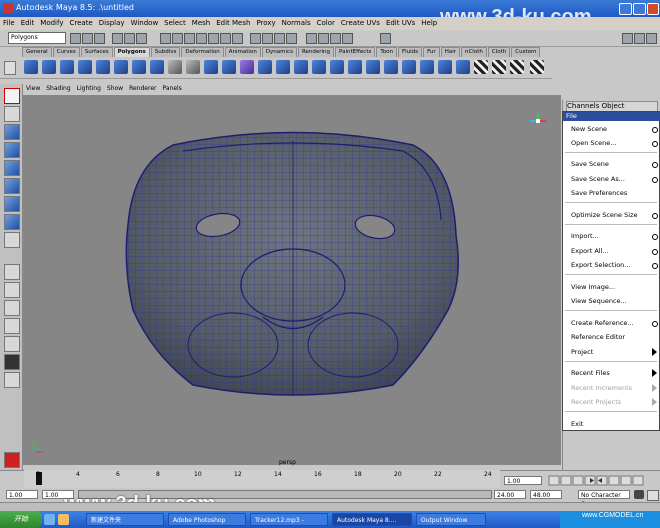 The image size is (660, 528). I want to click on taskbar-button: Adobe Photoshop, so click(207, 519).